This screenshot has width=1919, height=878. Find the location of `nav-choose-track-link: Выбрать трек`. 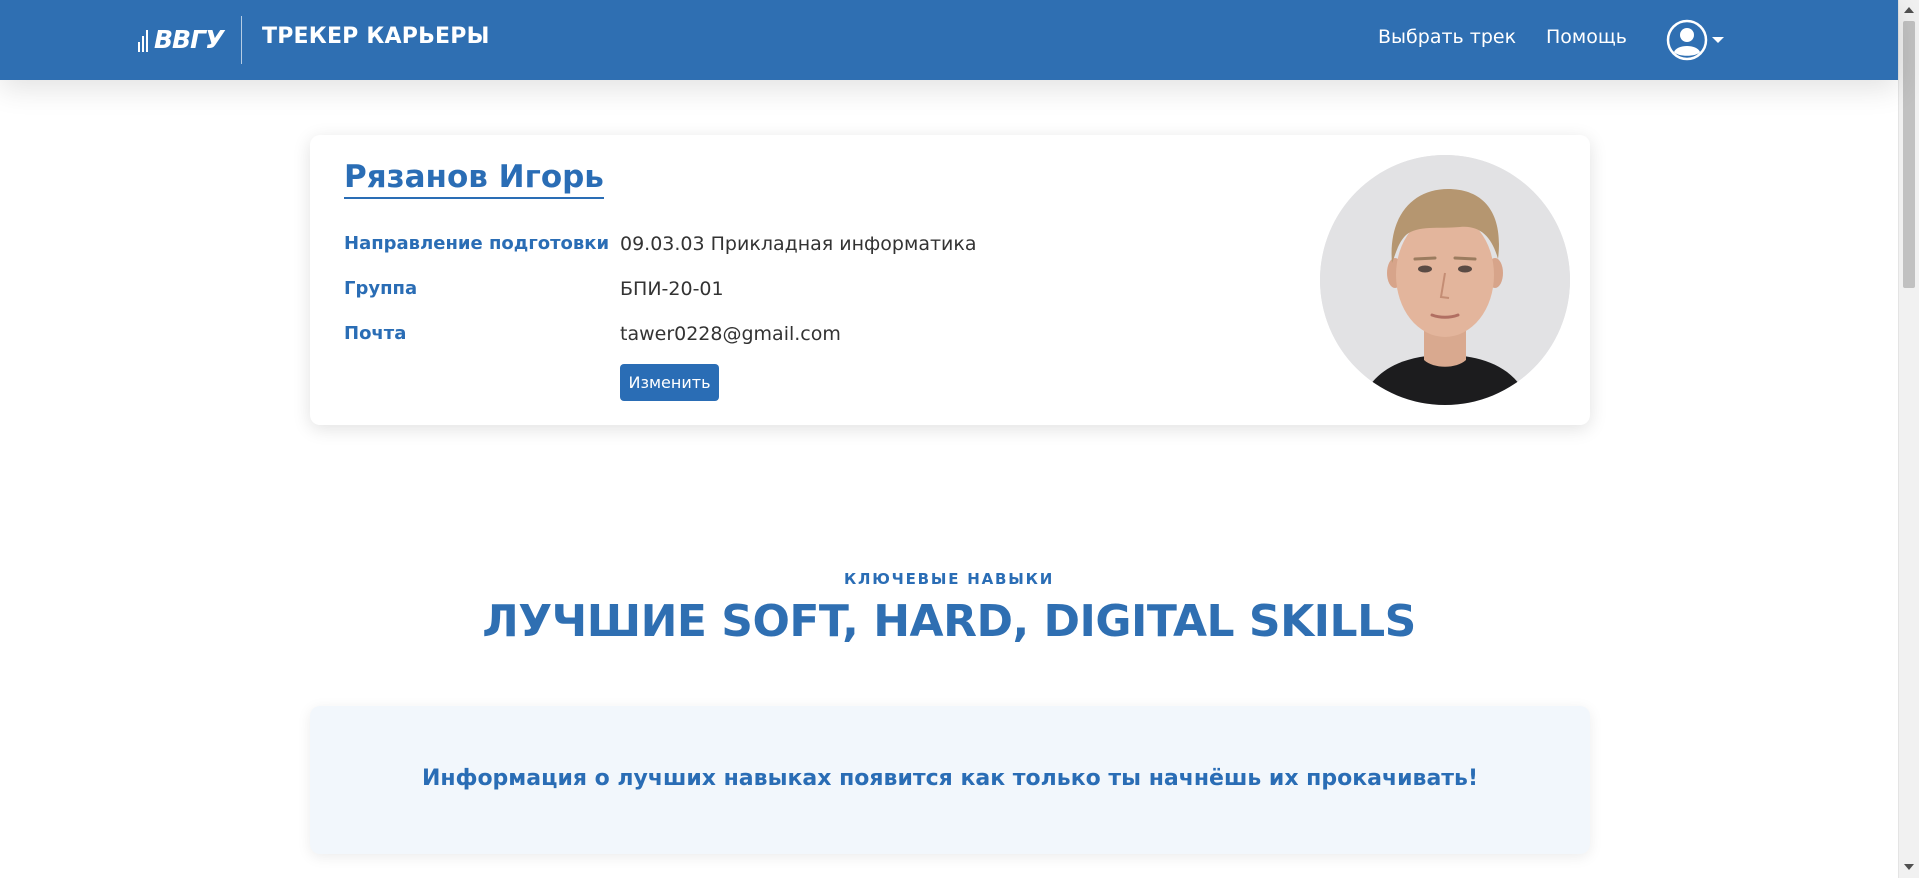

nav-choose-track-link: Выбрать трек is located at coordinates (1447, 37).